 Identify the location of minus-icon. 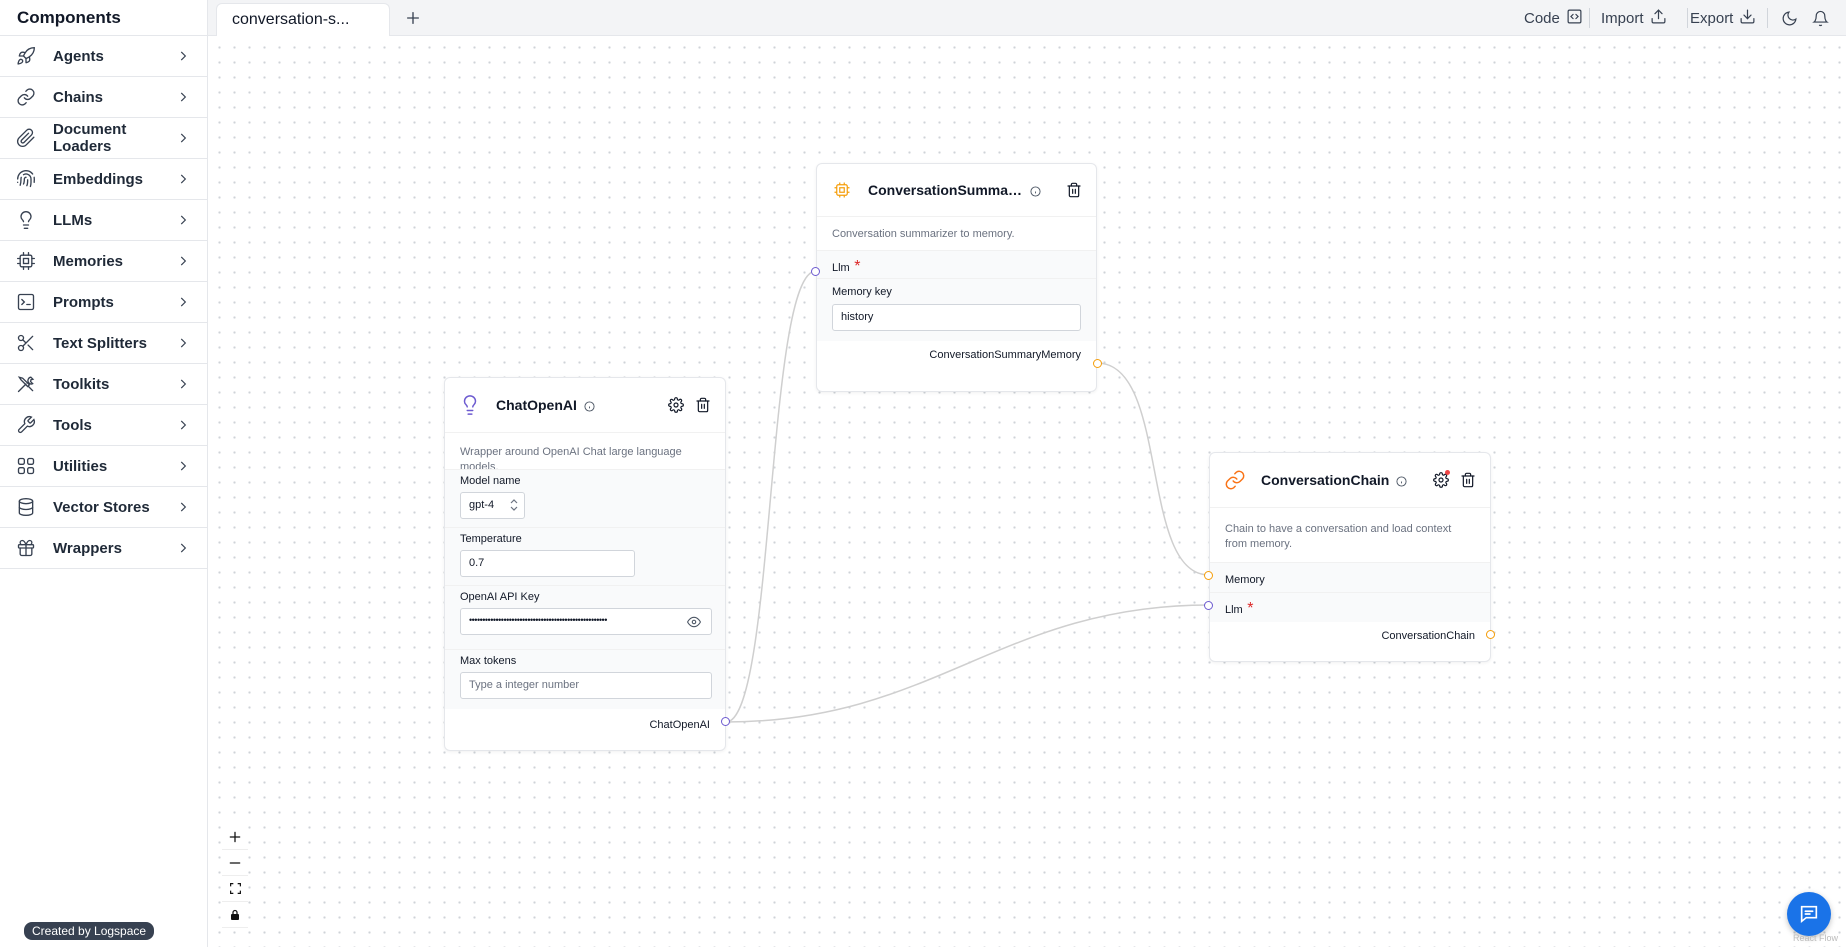
(235, 862).